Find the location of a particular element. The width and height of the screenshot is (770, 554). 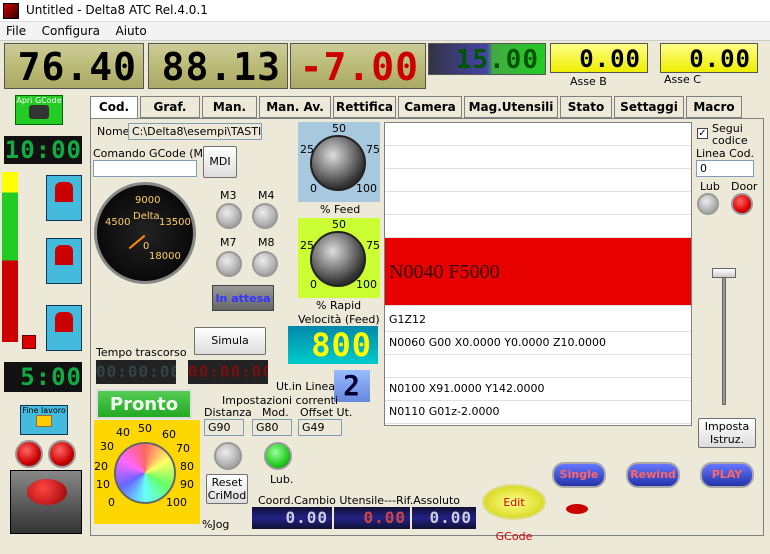

code-line: N0100 X91.0000 Y142.0000 is located at coordinates (538, 389).